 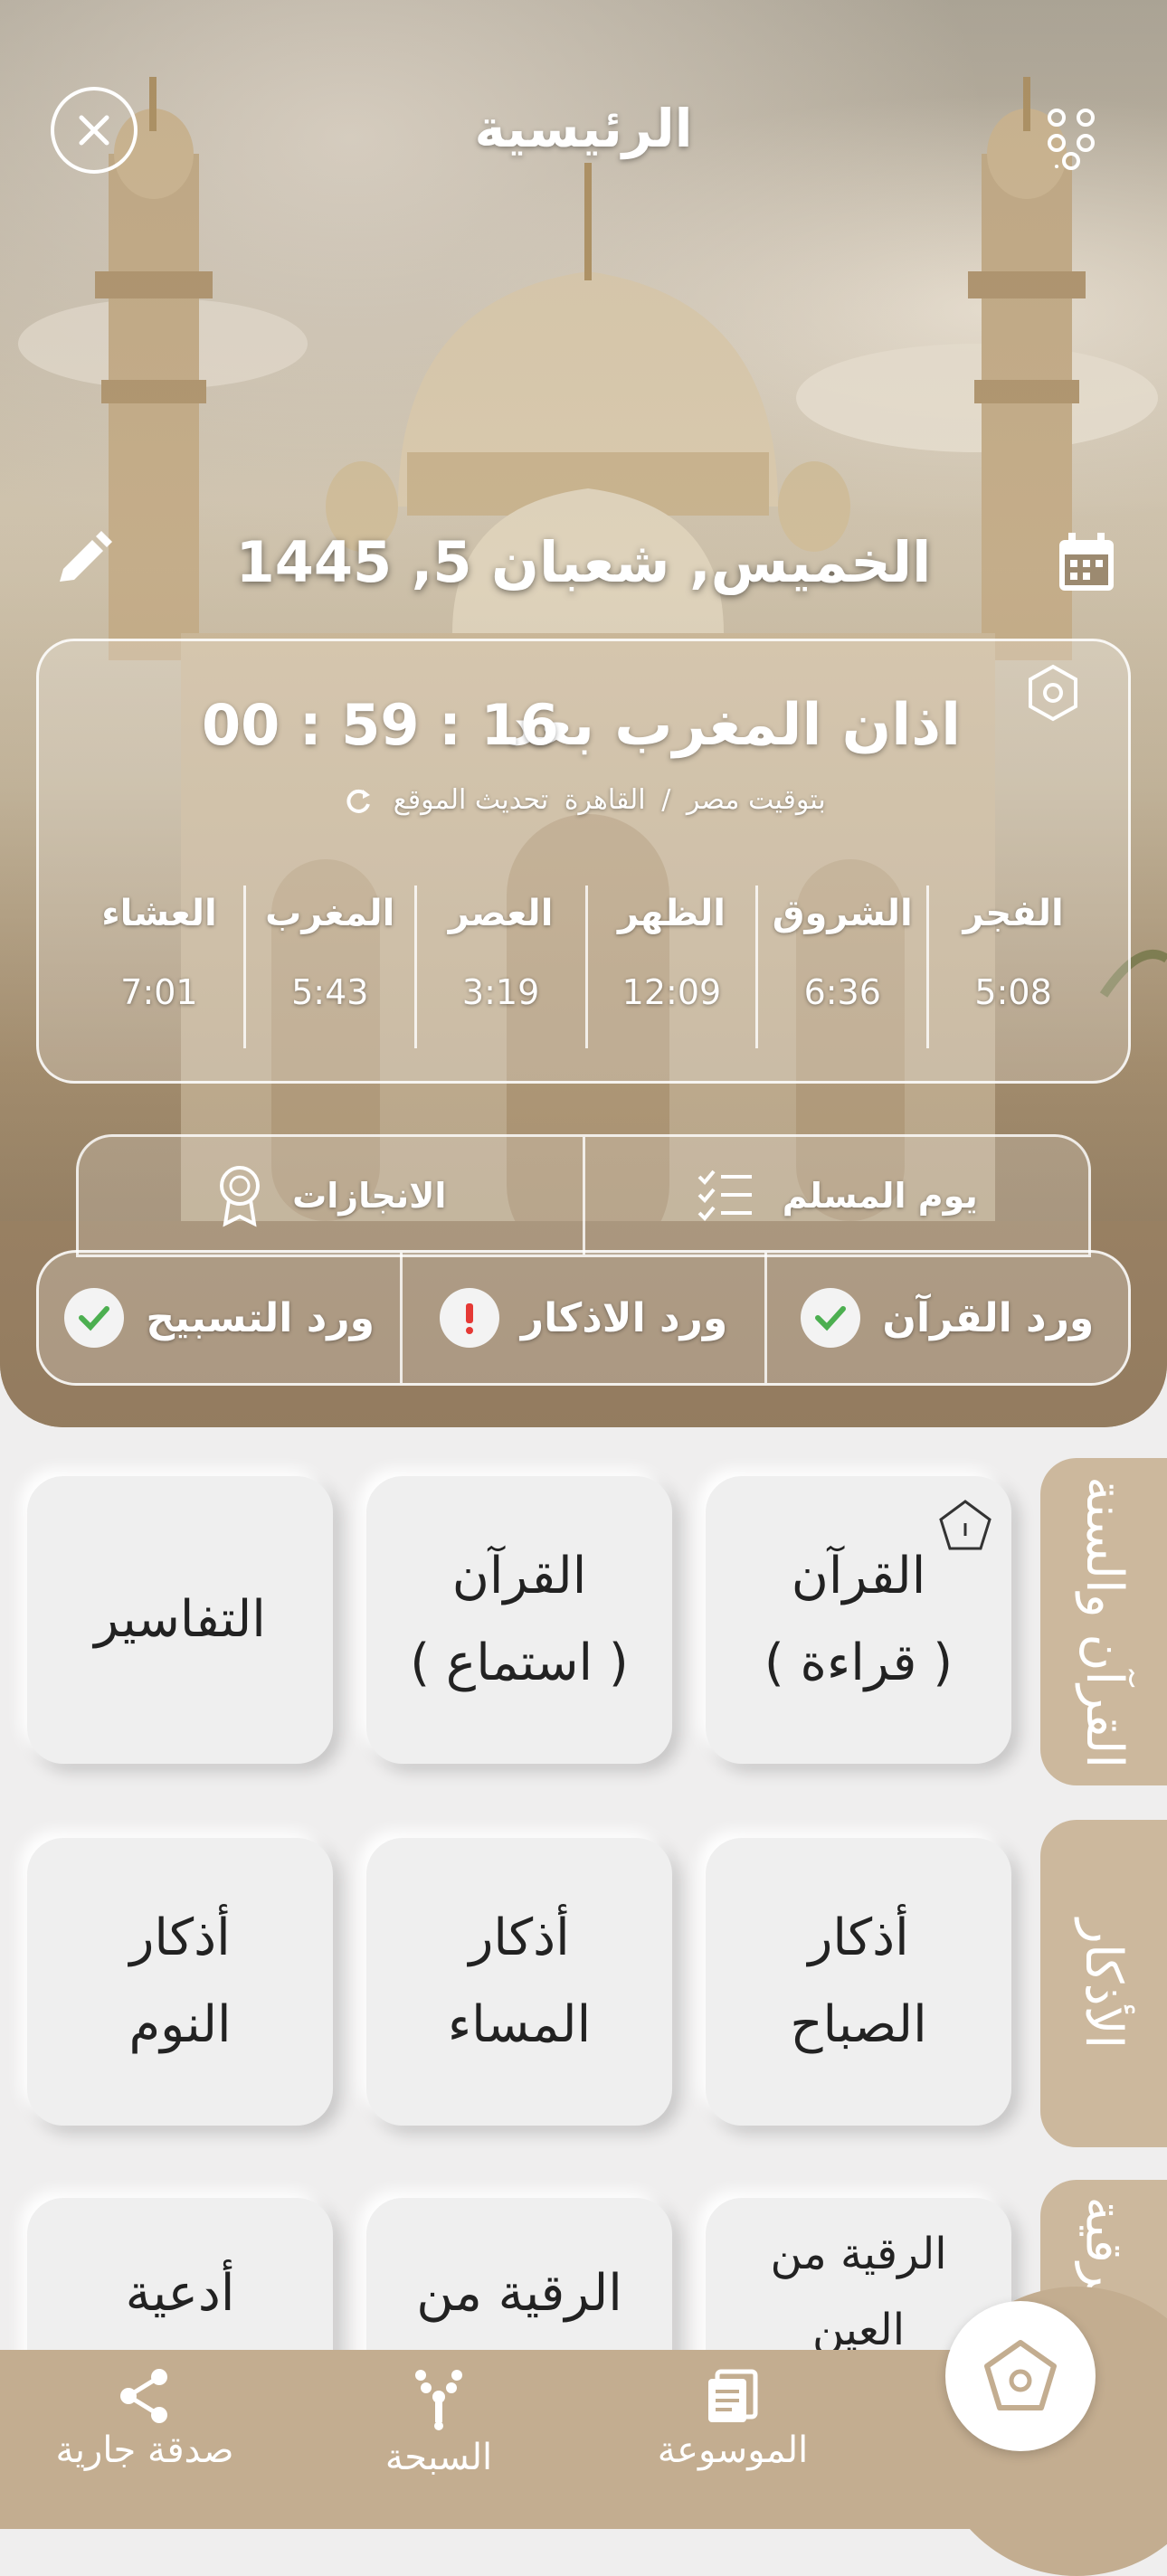 What do you see at coordinates (145, 2450) in the screenshot?
I see `nav-label: صدقة جارية` at bounding box center [145, 2450].